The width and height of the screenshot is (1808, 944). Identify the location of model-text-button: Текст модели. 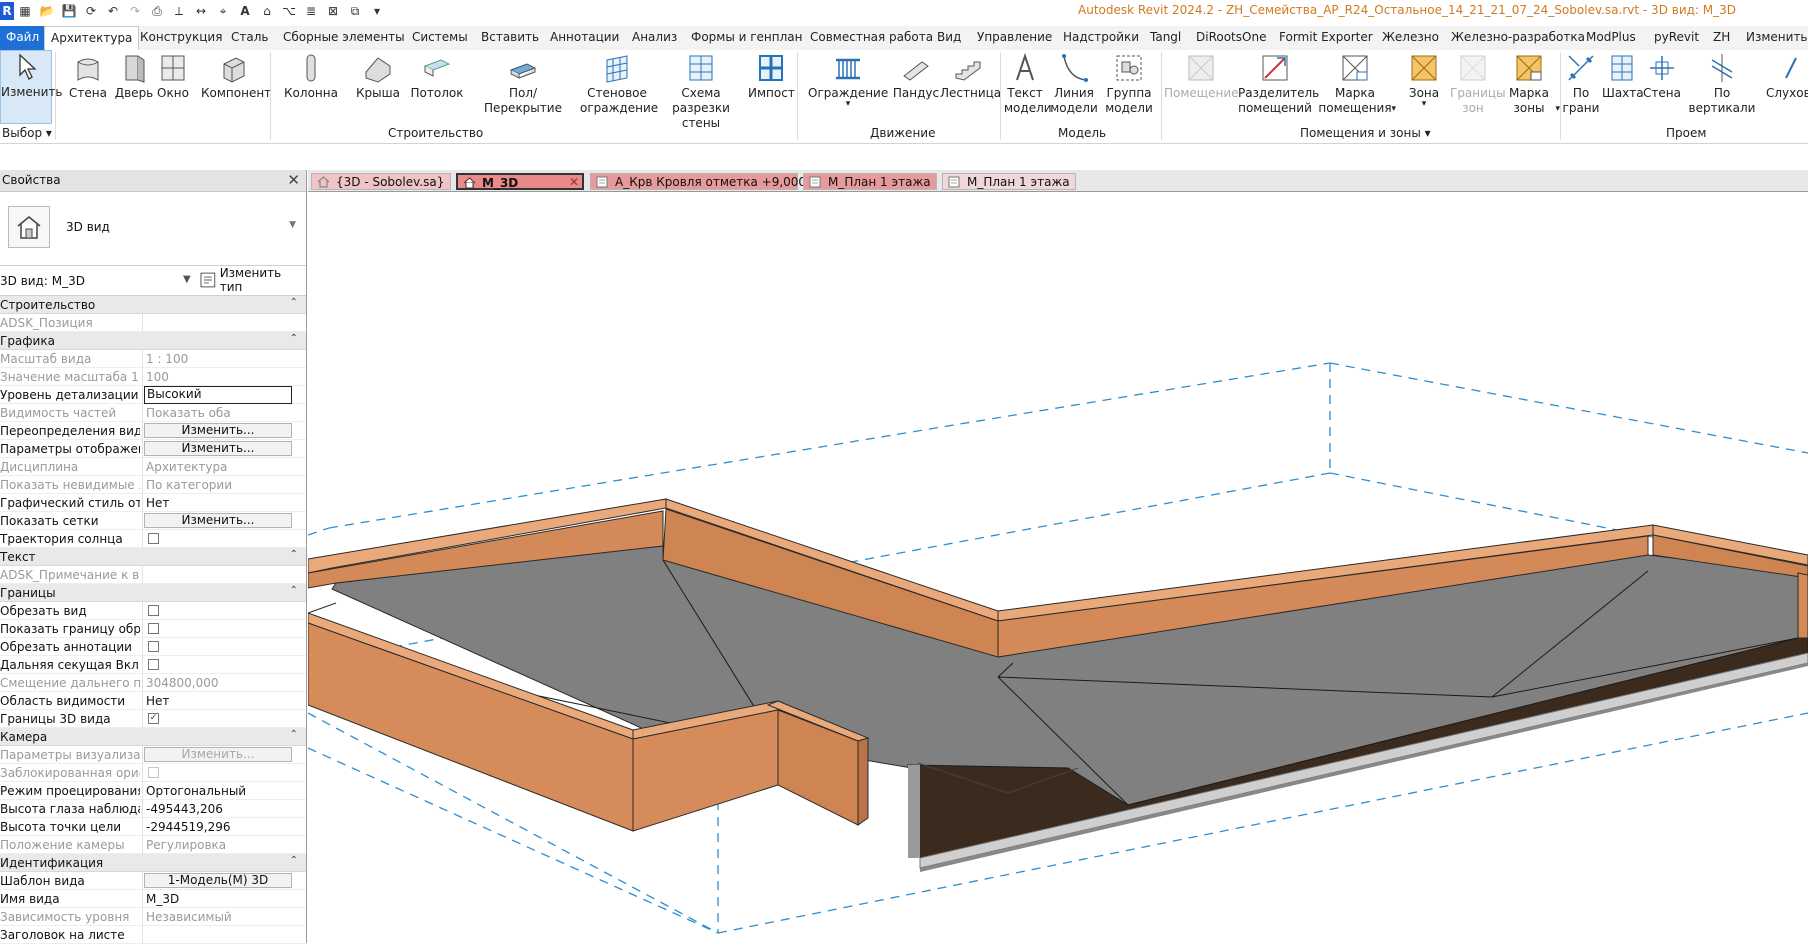
(1028, 84).